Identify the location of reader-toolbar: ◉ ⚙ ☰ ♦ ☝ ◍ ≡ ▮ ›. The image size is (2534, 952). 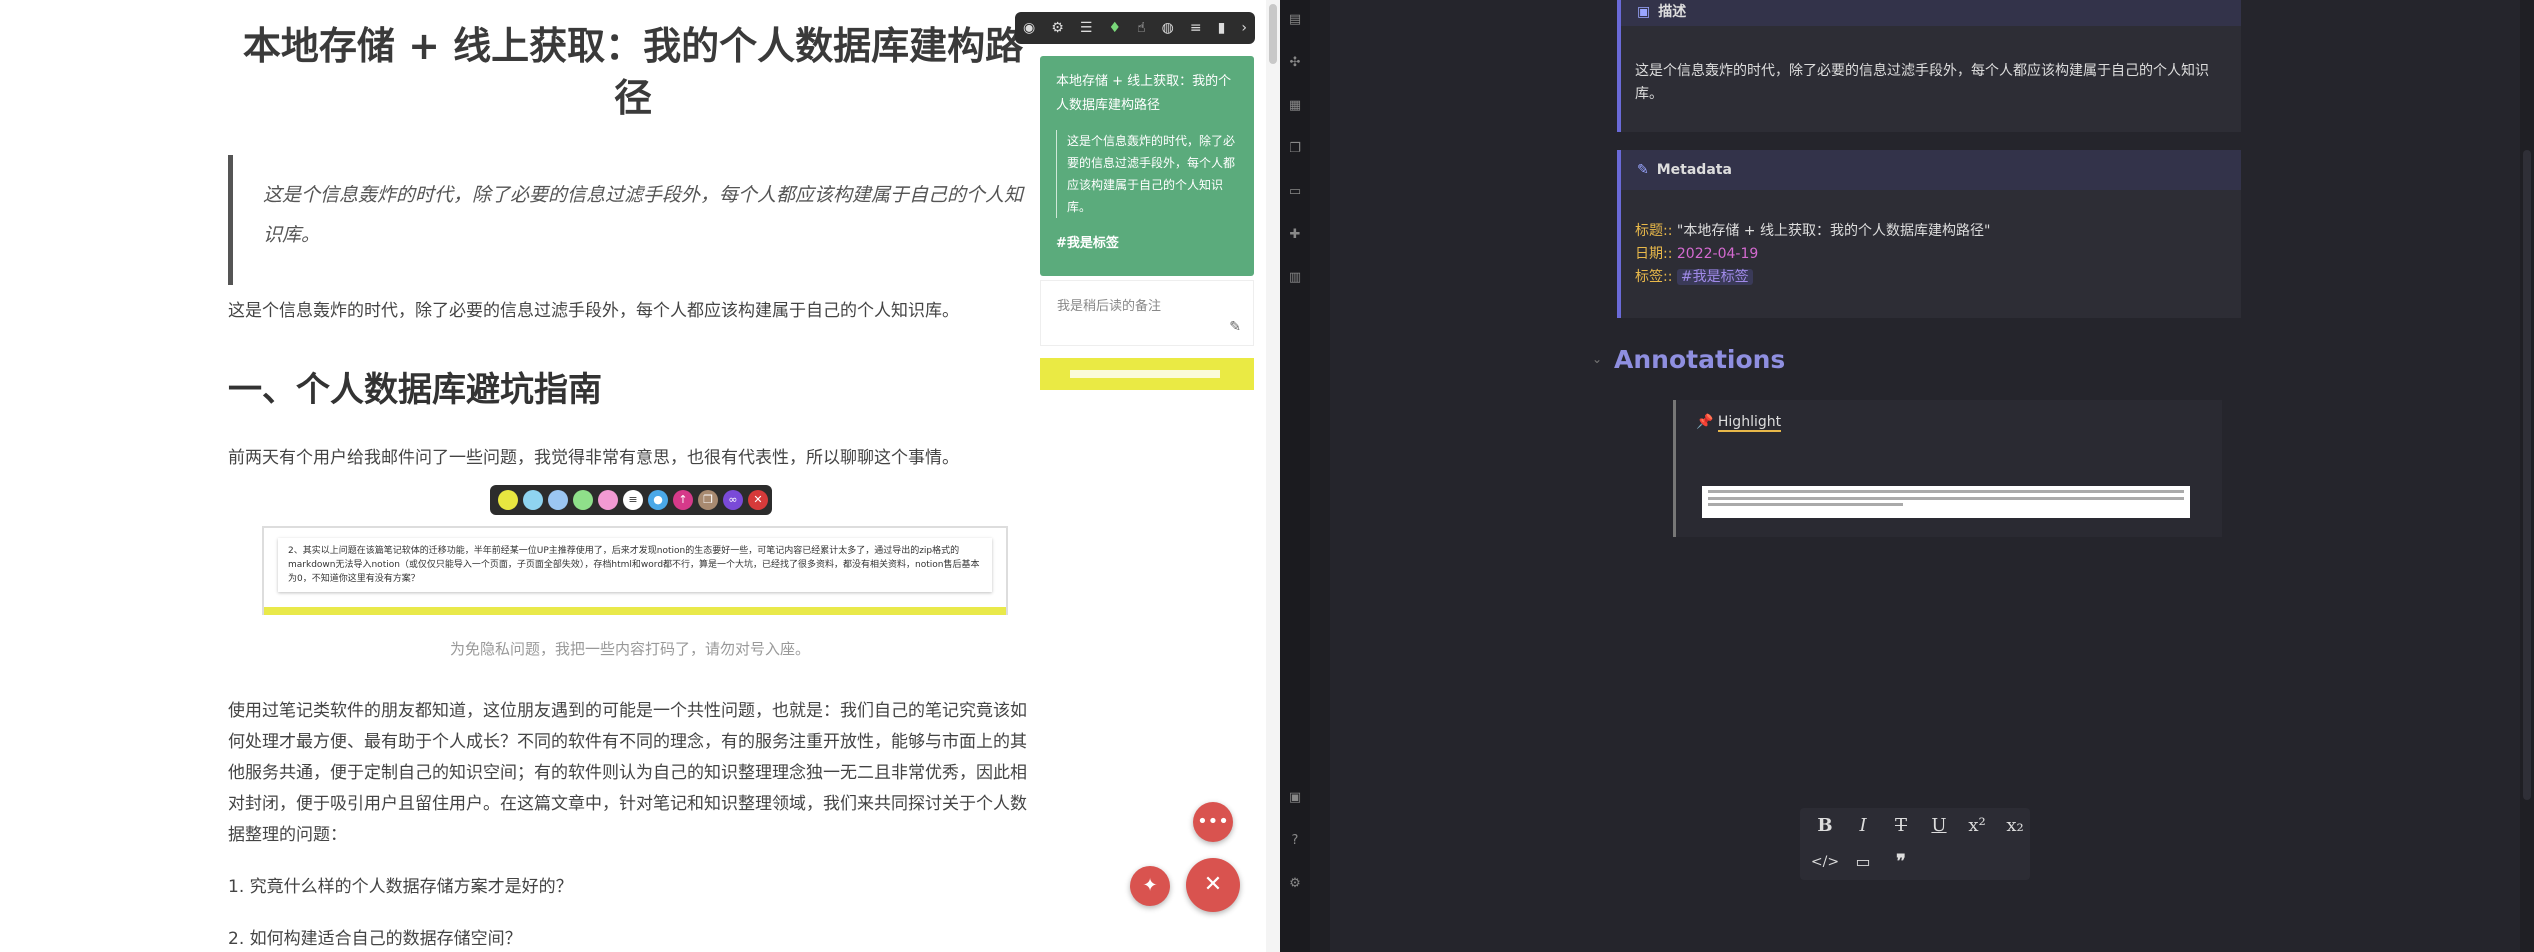
(1135, 28).